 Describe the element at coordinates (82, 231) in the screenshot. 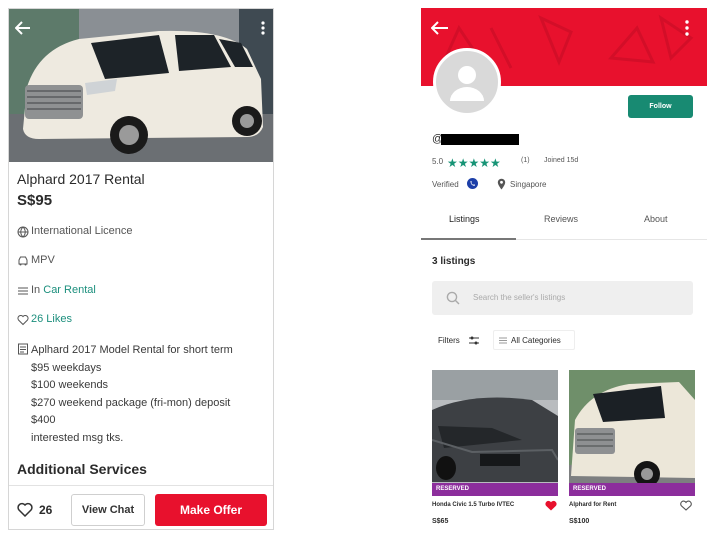

I see `licence-text: International Licence` at that location.